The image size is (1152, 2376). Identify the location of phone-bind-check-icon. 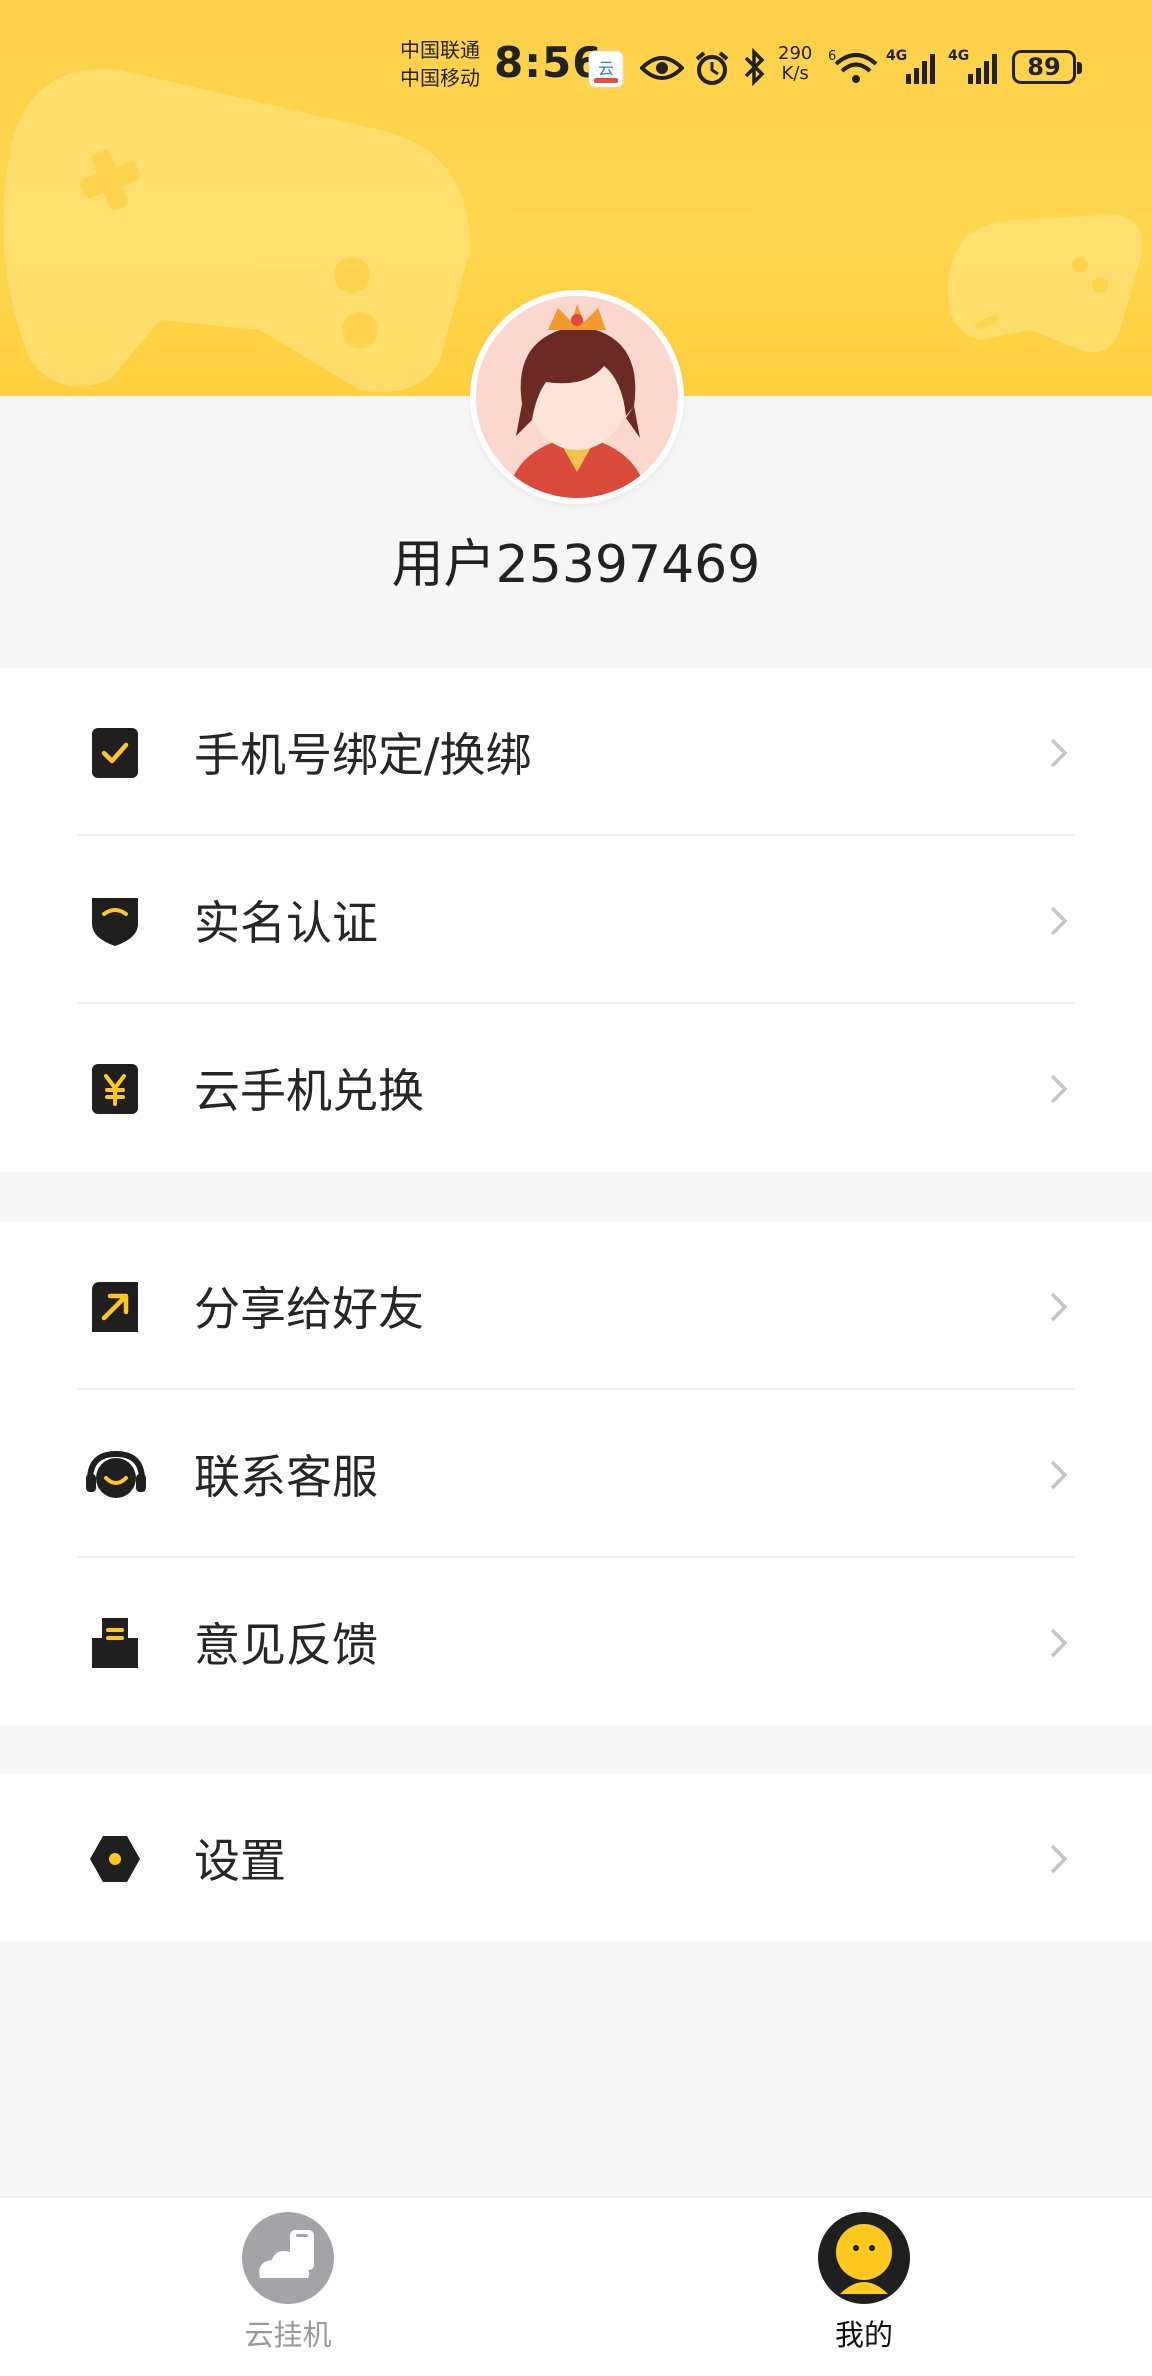
(115, 753).